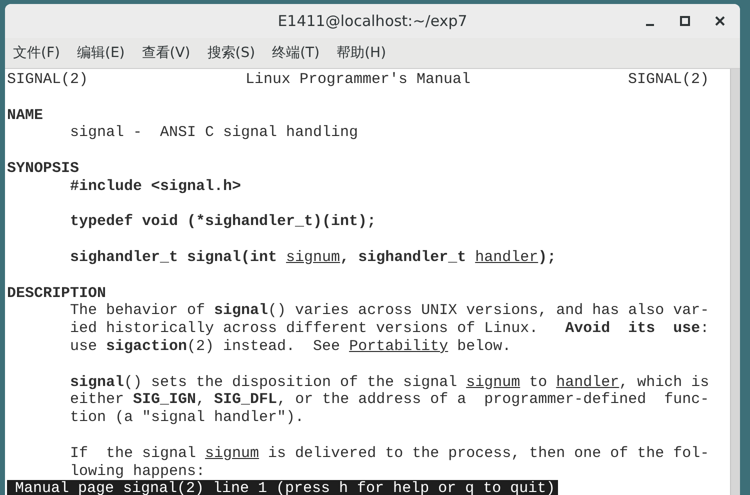 The height and width of the screenshot is (495, 750). I want to click on terminal-line: tion (a "signal handler")., so click(187, 417).